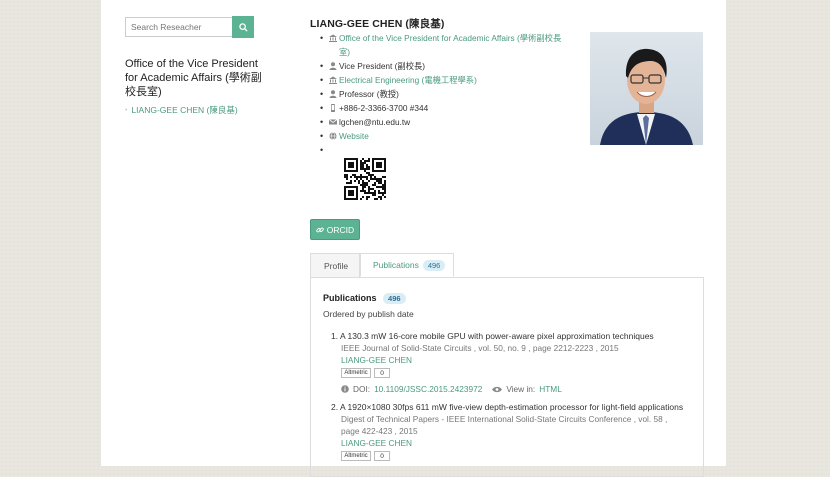 This screenshot has height=477, width=830. I want to click on order-note: Ordered by publish date, so click(368, 314).